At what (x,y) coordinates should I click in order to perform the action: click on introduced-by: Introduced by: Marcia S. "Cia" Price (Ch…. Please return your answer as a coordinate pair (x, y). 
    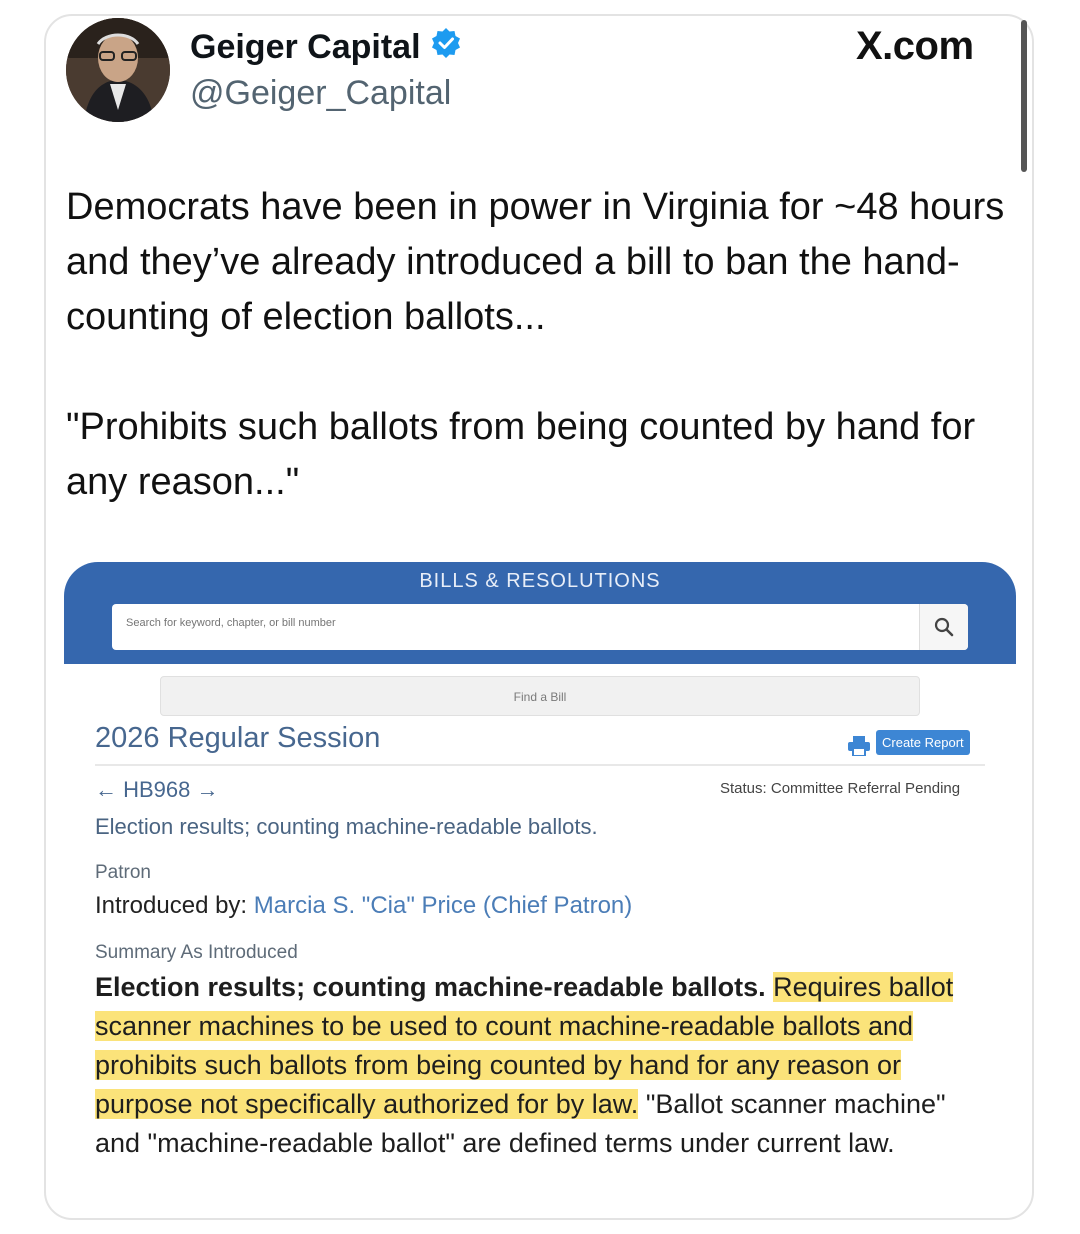
    Looking at the image, I should click on (363, 906).